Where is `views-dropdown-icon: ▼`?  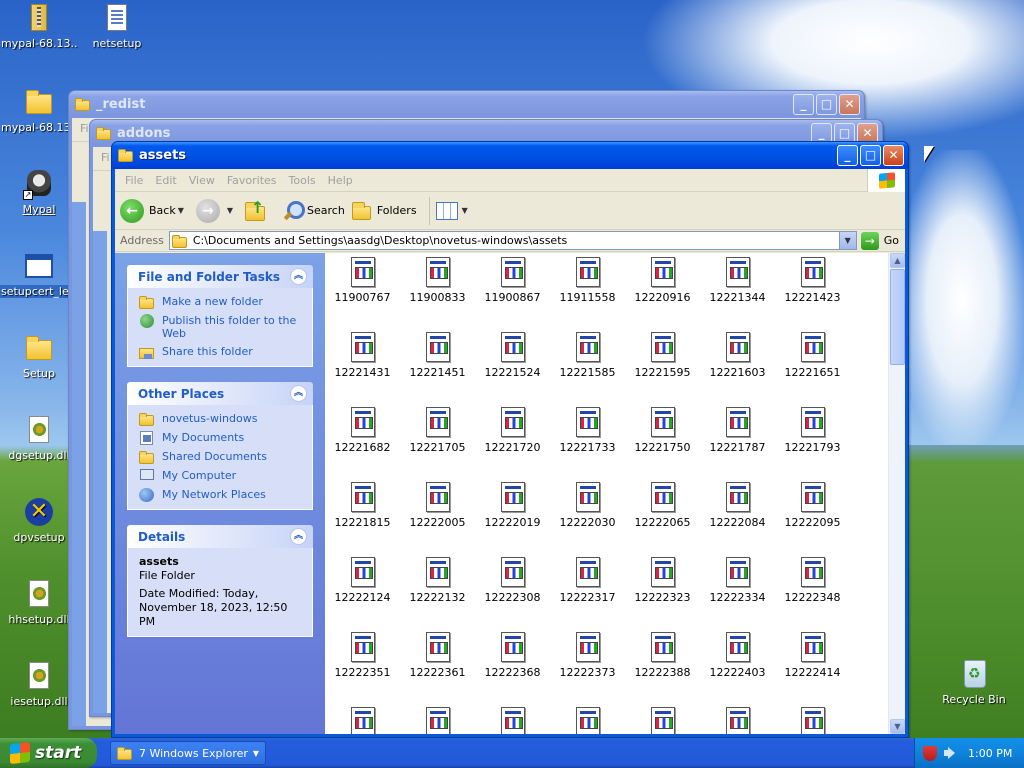
views-dropdown-icon: ▼ is located at coordinates (465, 210).